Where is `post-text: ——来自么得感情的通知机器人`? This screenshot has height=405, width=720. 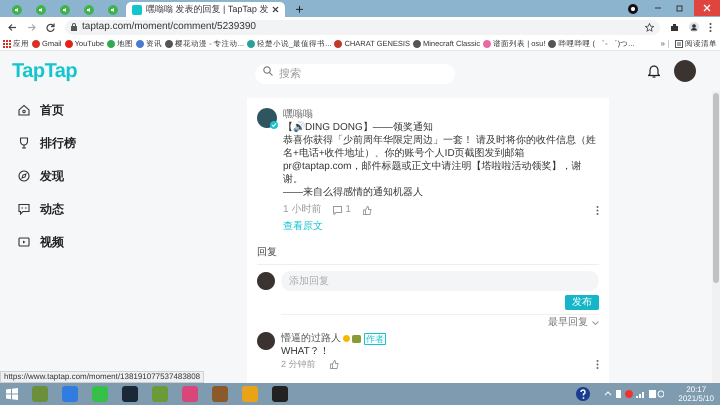
post-text: ——来自么得感情的通知机器人 is located at coordinates (353, 192).